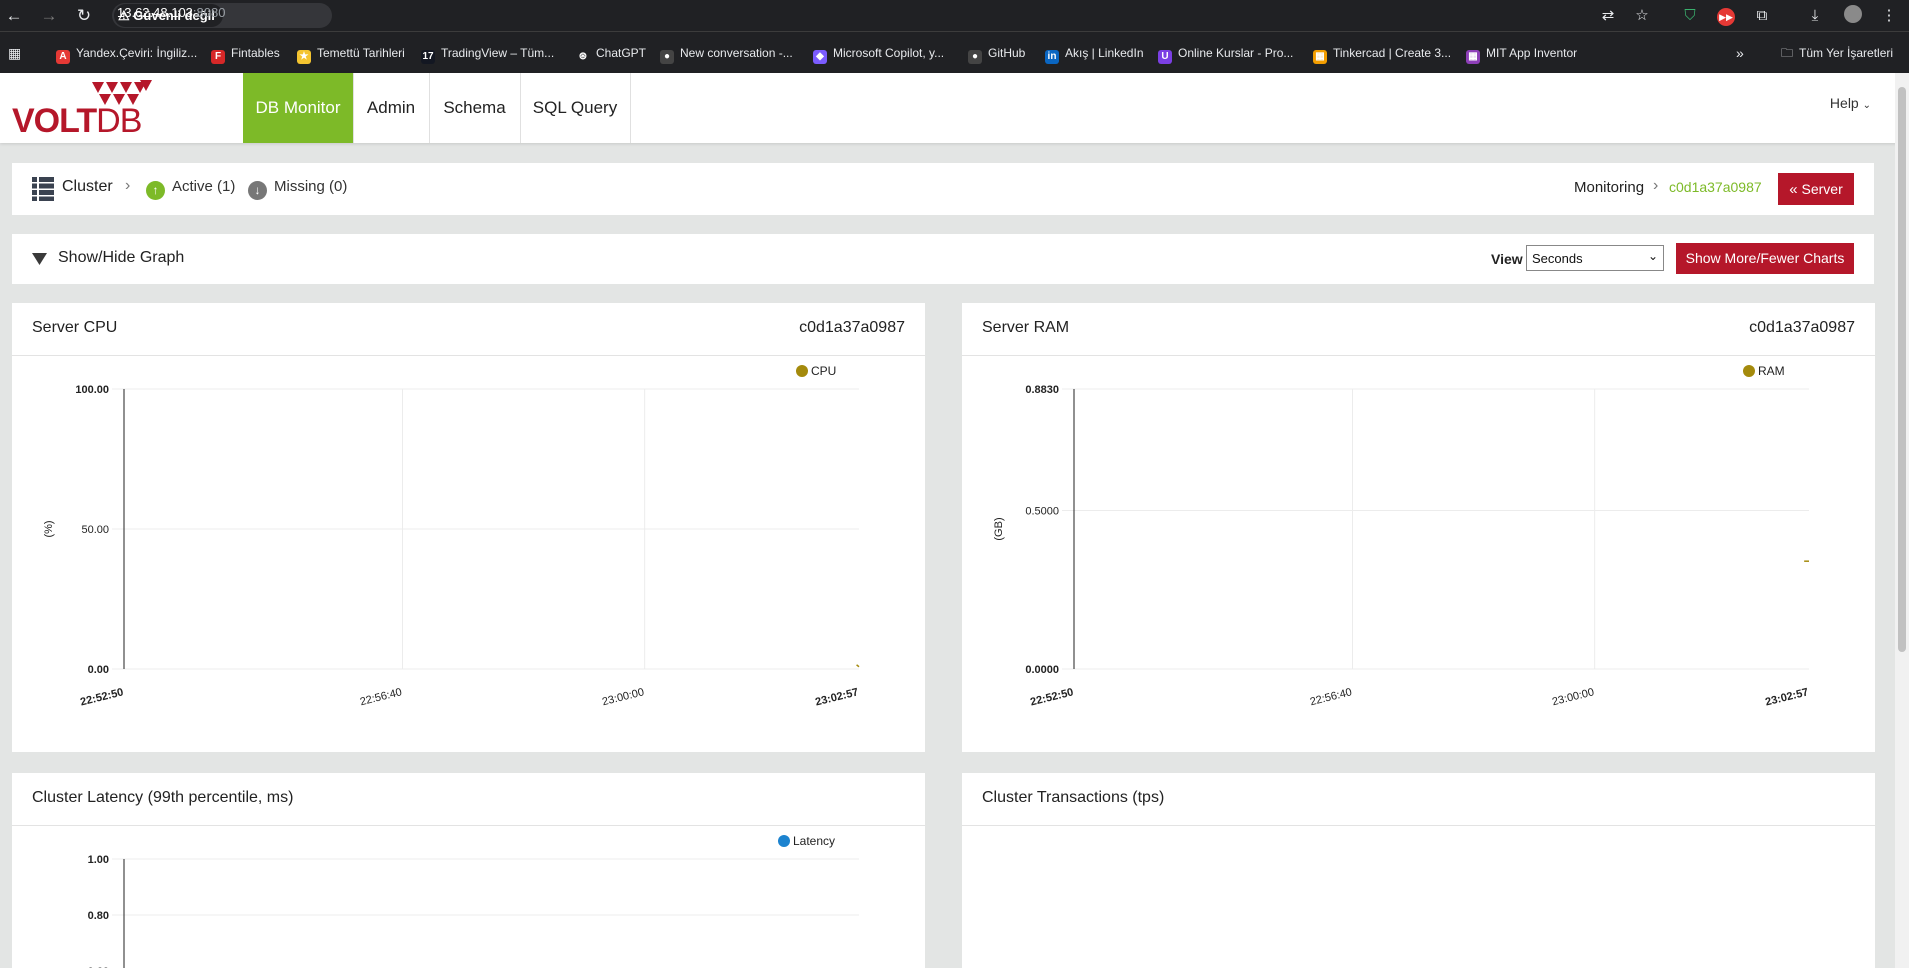 This screenshot has height=968, width=1909. What do you see at coordinates (121, 258) in the screenshot?
I see `show-hide-graph-toggle: Show/Hide Graph` at bounding box center [121, 258].